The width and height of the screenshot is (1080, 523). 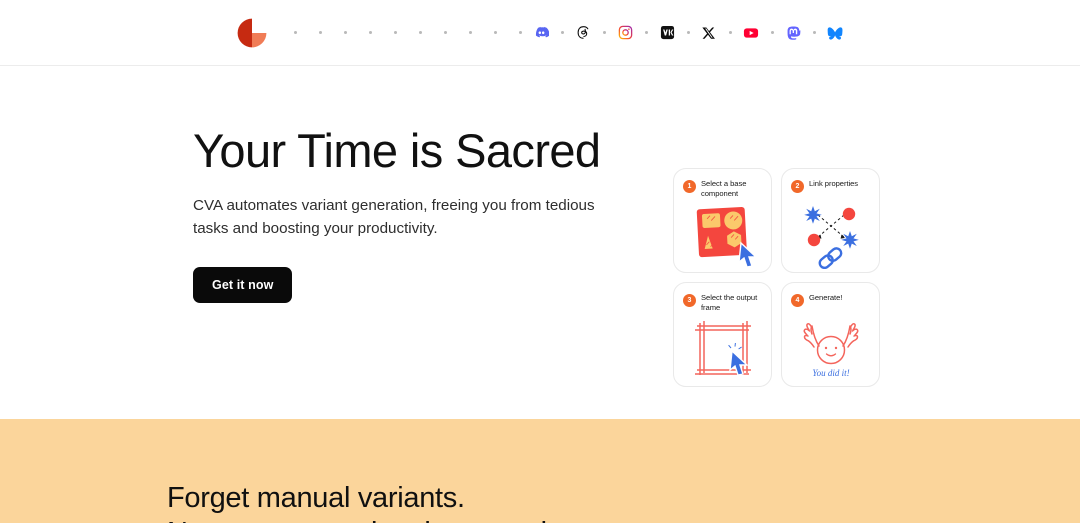 What do you see at coordinates (243, 284) in the screenshot?
I see `get-it-now-button: Get it now` at bounding box center [243, 284].